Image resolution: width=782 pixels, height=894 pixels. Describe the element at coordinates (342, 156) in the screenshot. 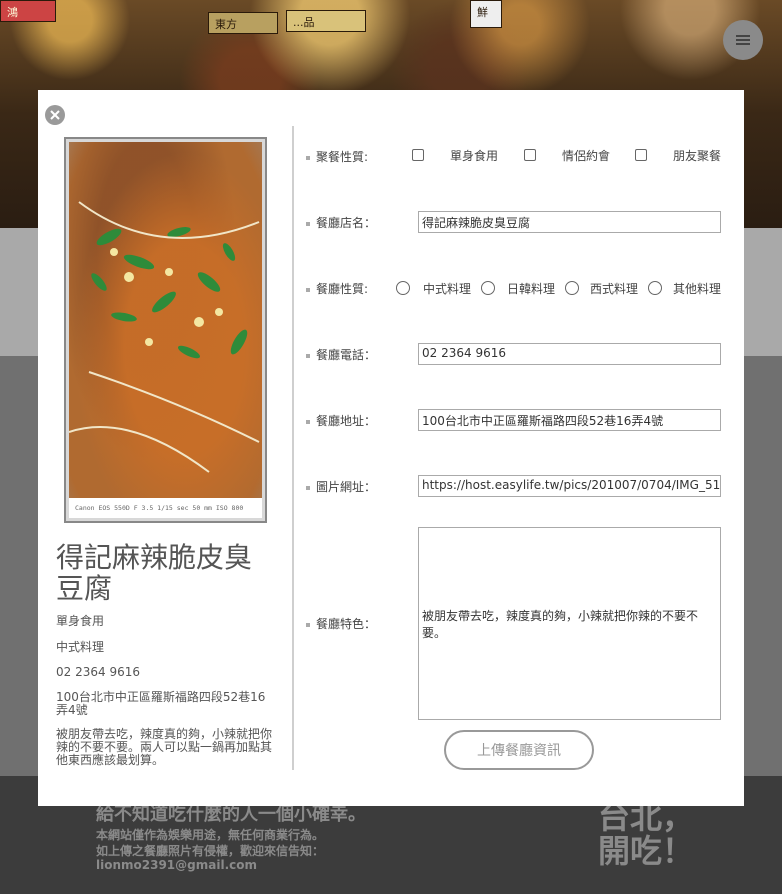

I see `meal-type-label: 聚餐性質:` at that location.